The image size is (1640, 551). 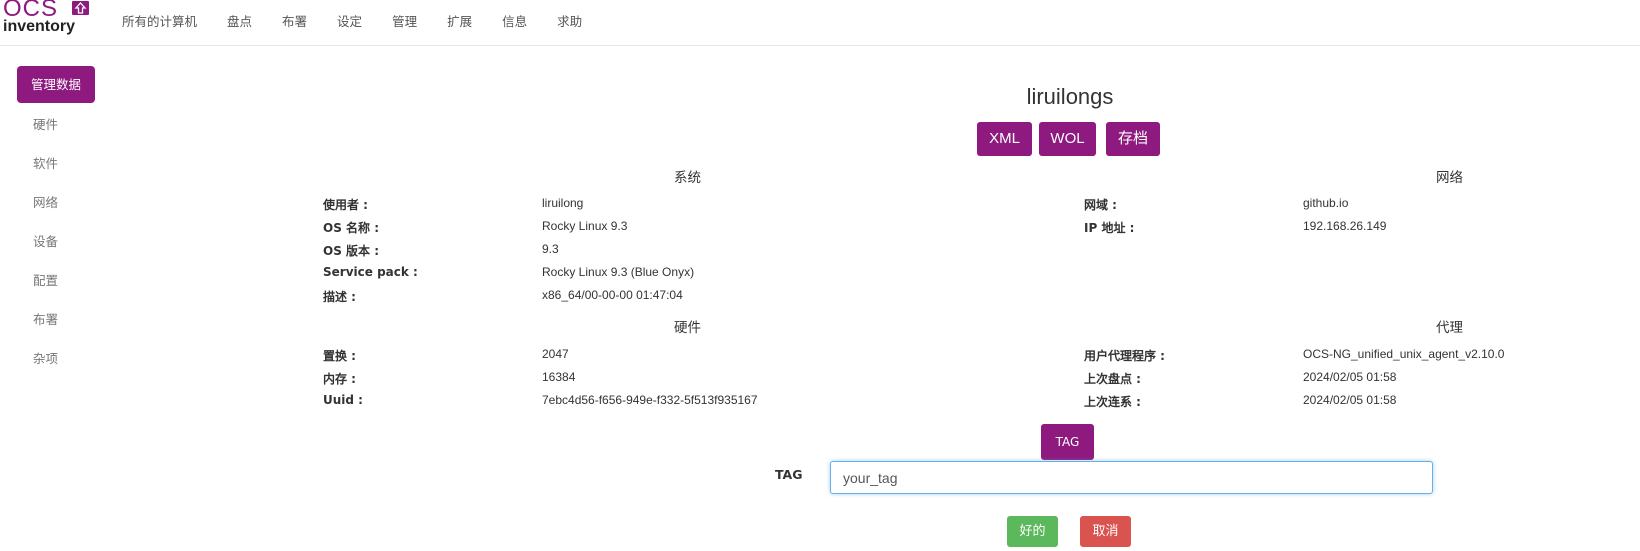 What do you see at coordinates (1004, 139) in the screenshot?
I see `xml-button: XML` at bounding box center [1004, 139].